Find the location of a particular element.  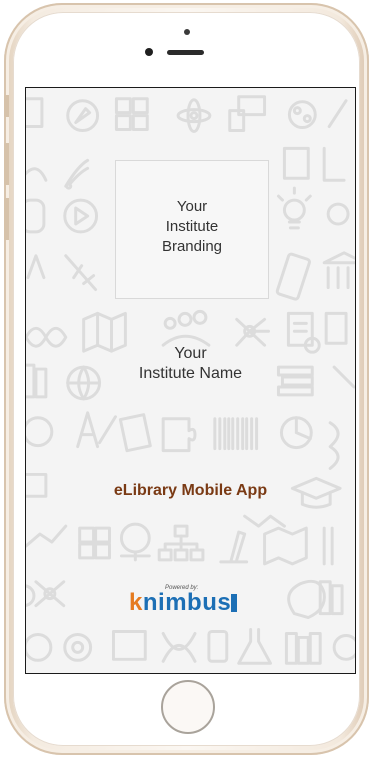

microscope-icon is located at coordinates (302, 115).